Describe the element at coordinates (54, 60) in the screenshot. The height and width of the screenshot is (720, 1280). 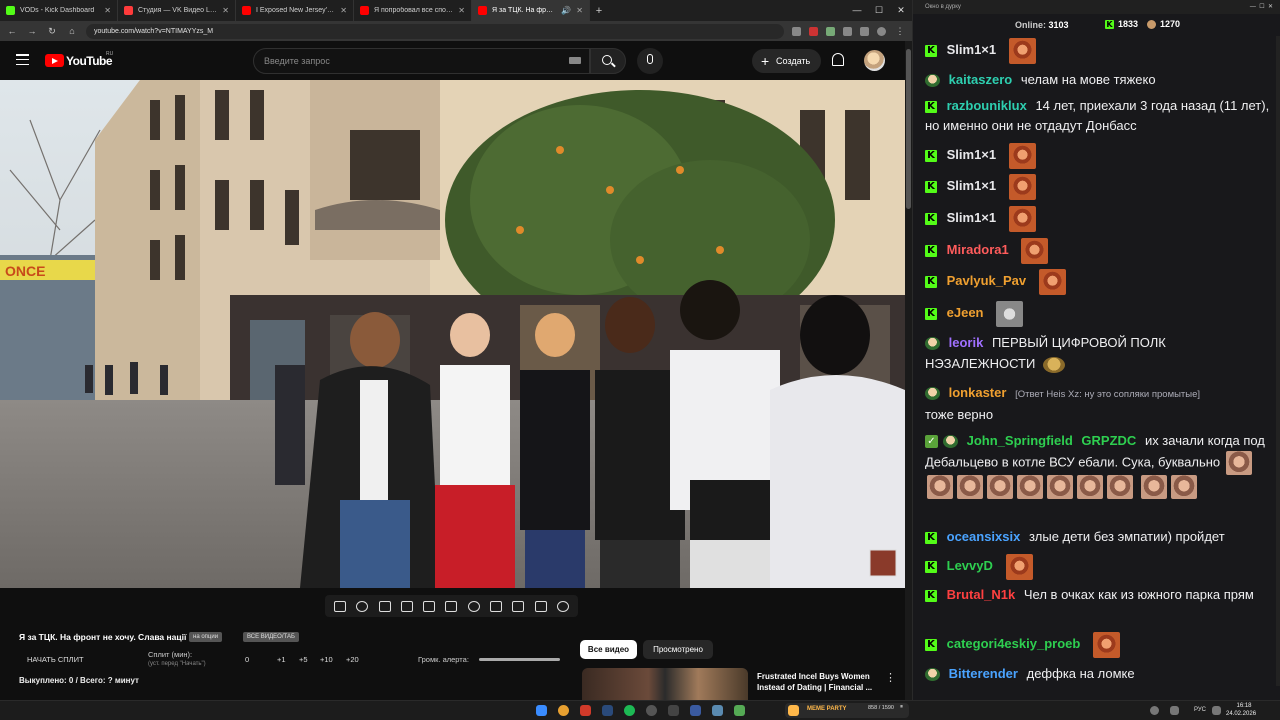
I see `youtube-logo-icon` at that location.